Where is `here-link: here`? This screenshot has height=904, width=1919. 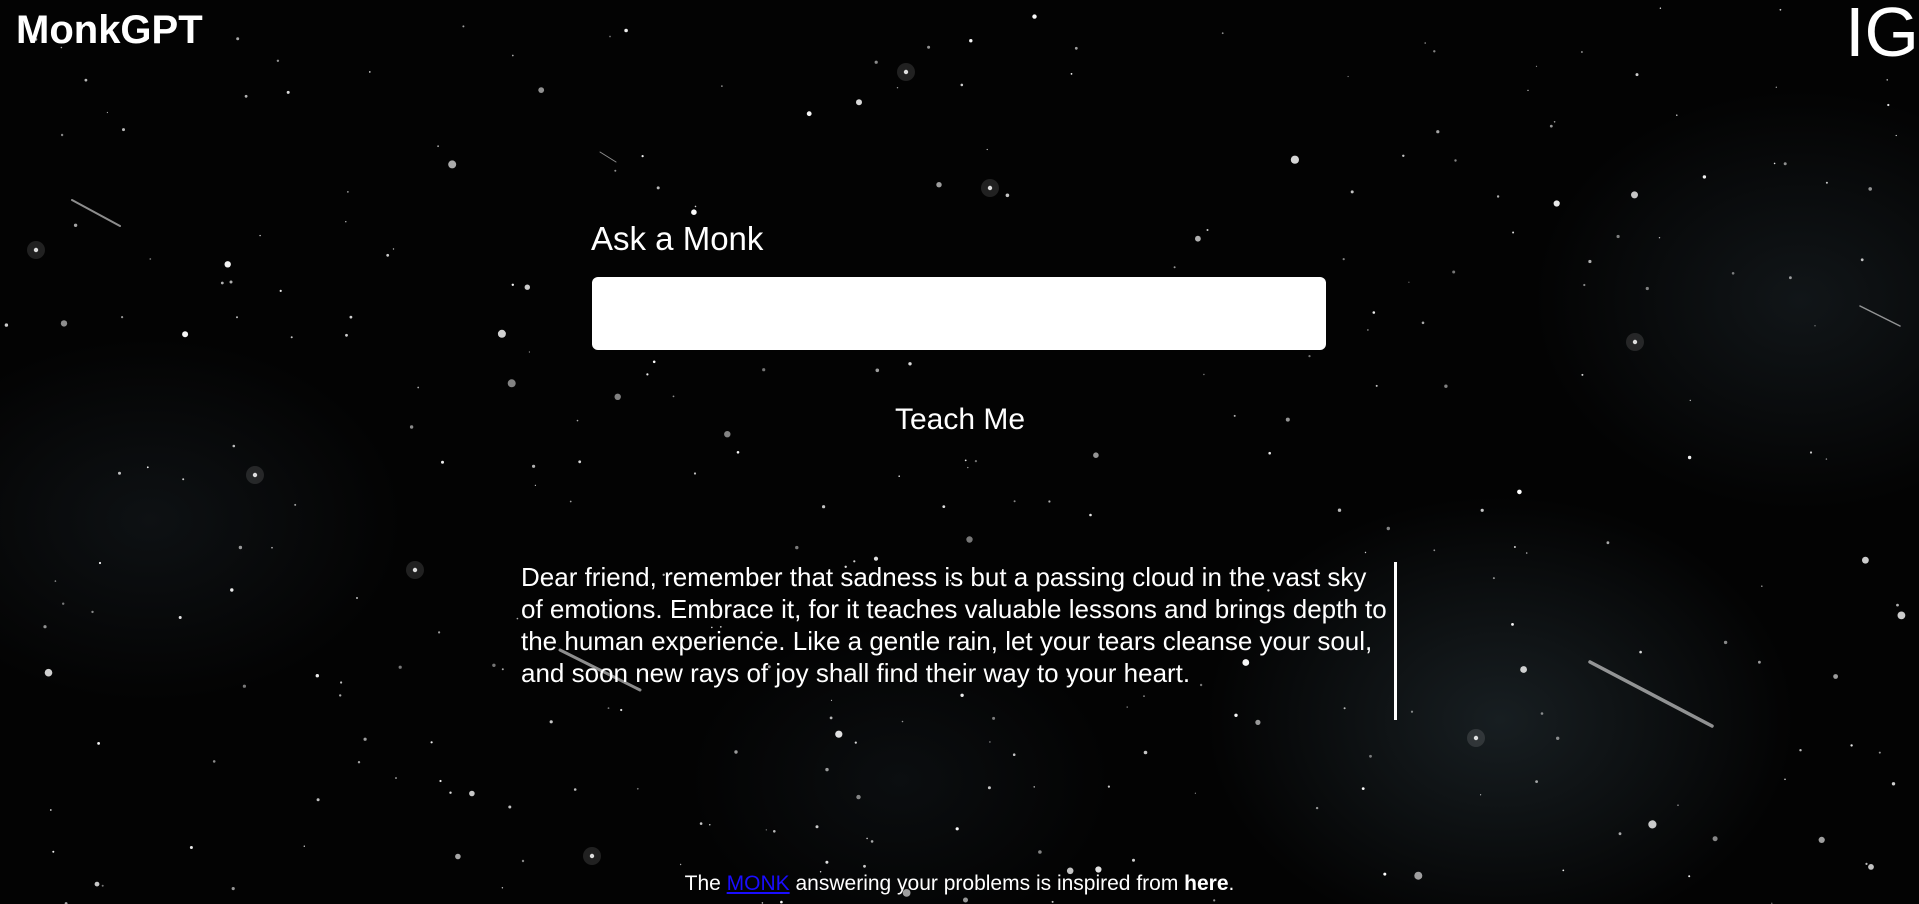
here-link: here is located at coordinates (1206, 883).